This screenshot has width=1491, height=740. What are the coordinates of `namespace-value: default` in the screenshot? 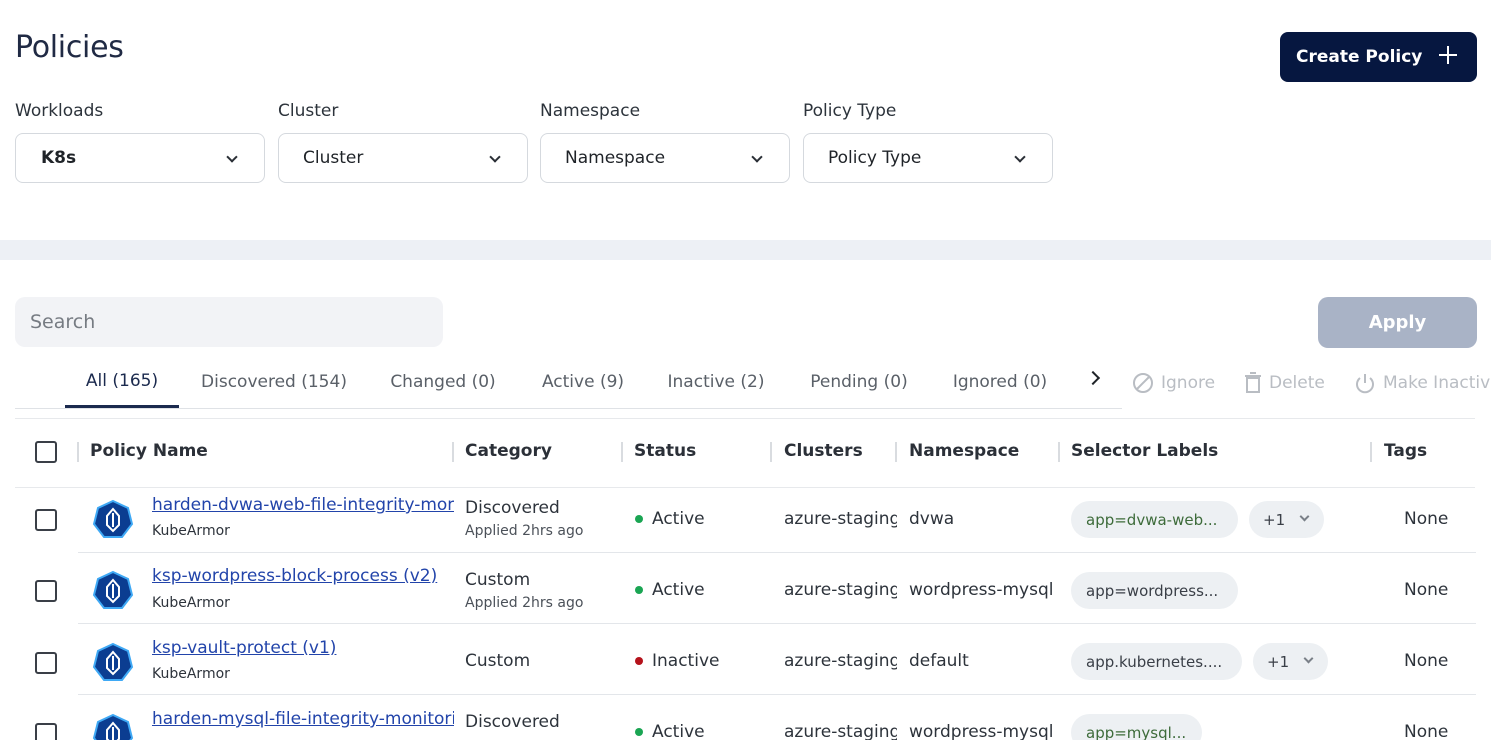 It's located at (939, 661).